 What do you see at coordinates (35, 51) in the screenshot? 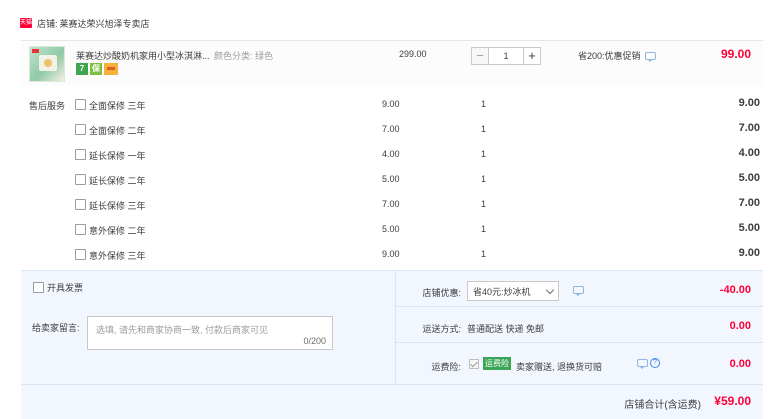
I see `brand-logo-icon` at bounding box center [35, 51].